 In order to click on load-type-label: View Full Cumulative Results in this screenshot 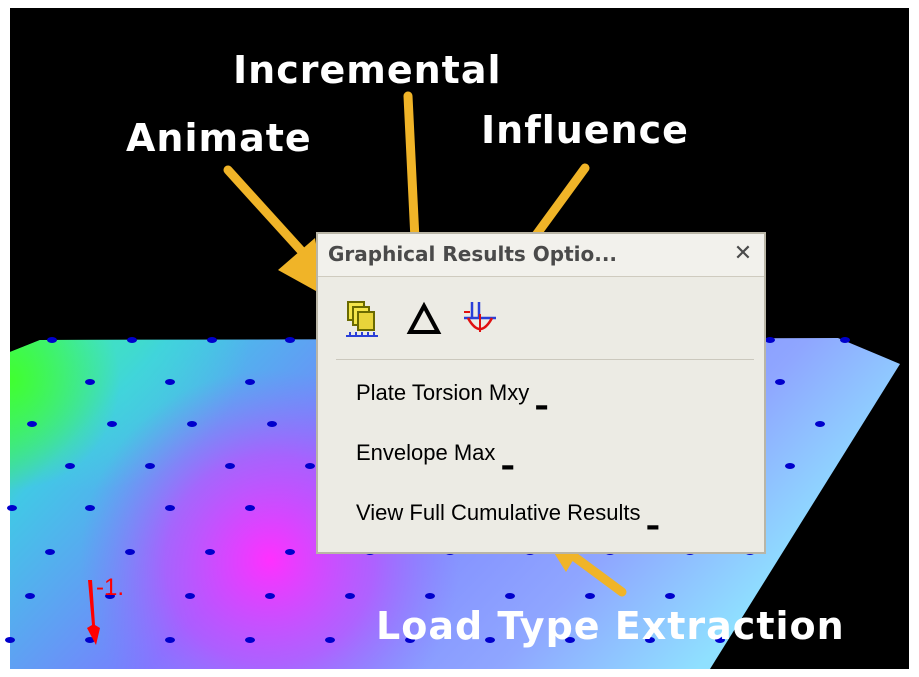, I will do `click(498, 512)`.